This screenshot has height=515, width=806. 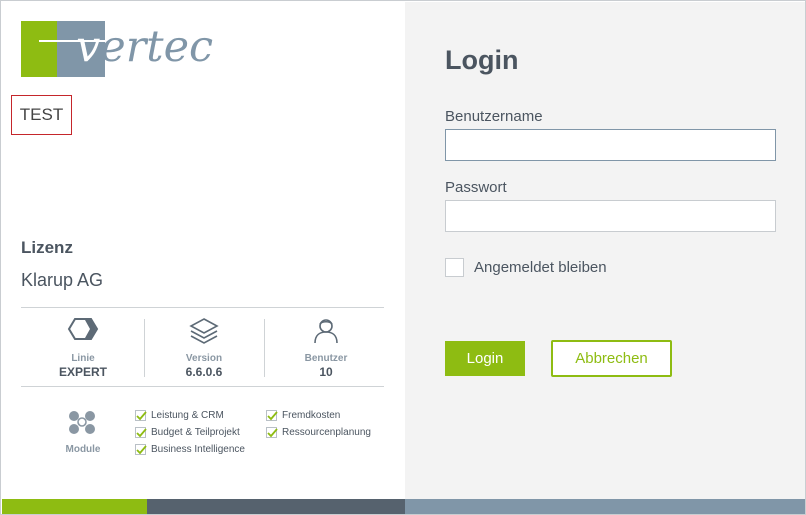 What do you see at coordinates (39, 49) in the screenshot?
I see `logo-green-block` at bounding box center [39, 49].